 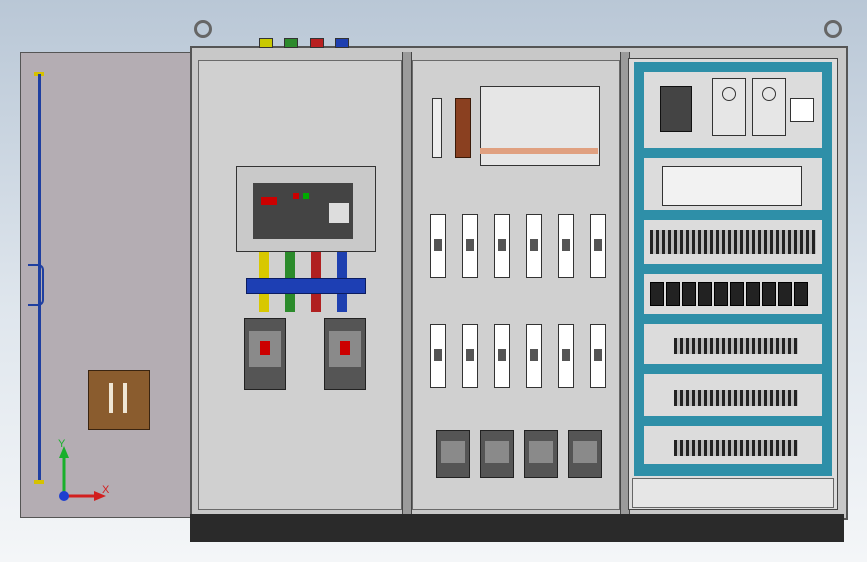 What do you see at coordinates (119, 400) in the screenshot?
I see `document-pocket` at bounding box center [119, 400].